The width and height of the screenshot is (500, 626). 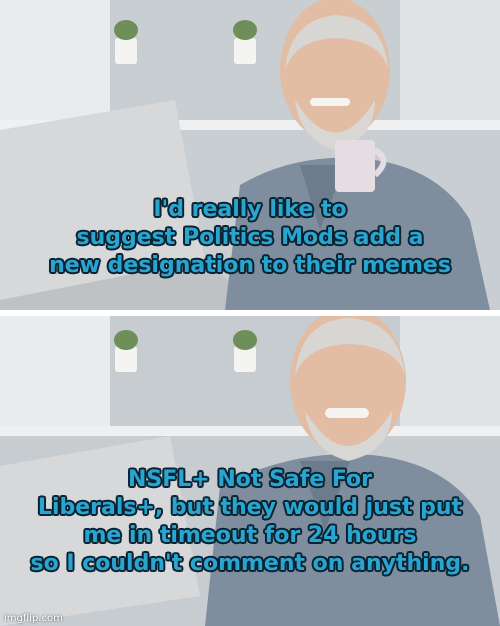 I want to click on imgflip-watermark: imgflip.com, so click(x=33, y=618).